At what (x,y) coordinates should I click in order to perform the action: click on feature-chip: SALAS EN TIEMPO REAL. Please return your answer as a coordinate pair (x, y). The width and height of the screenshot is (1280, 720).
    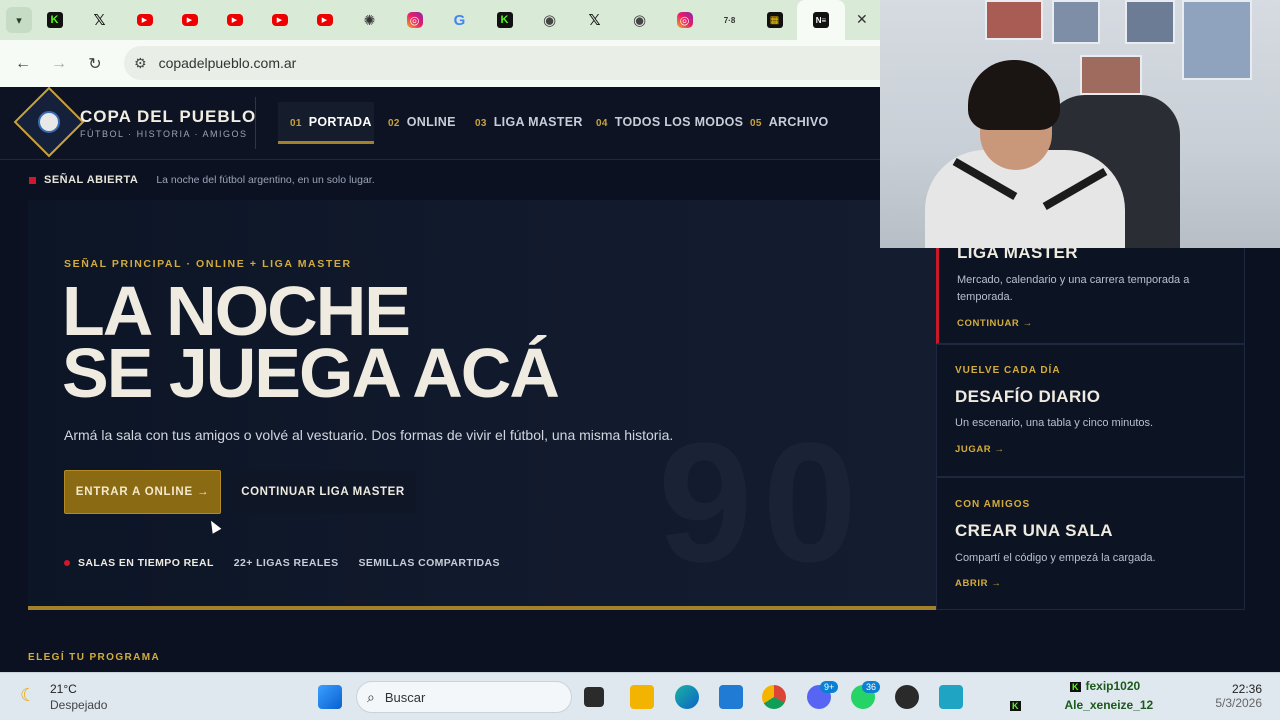
    Looking at the image, I should click on (146, 563).